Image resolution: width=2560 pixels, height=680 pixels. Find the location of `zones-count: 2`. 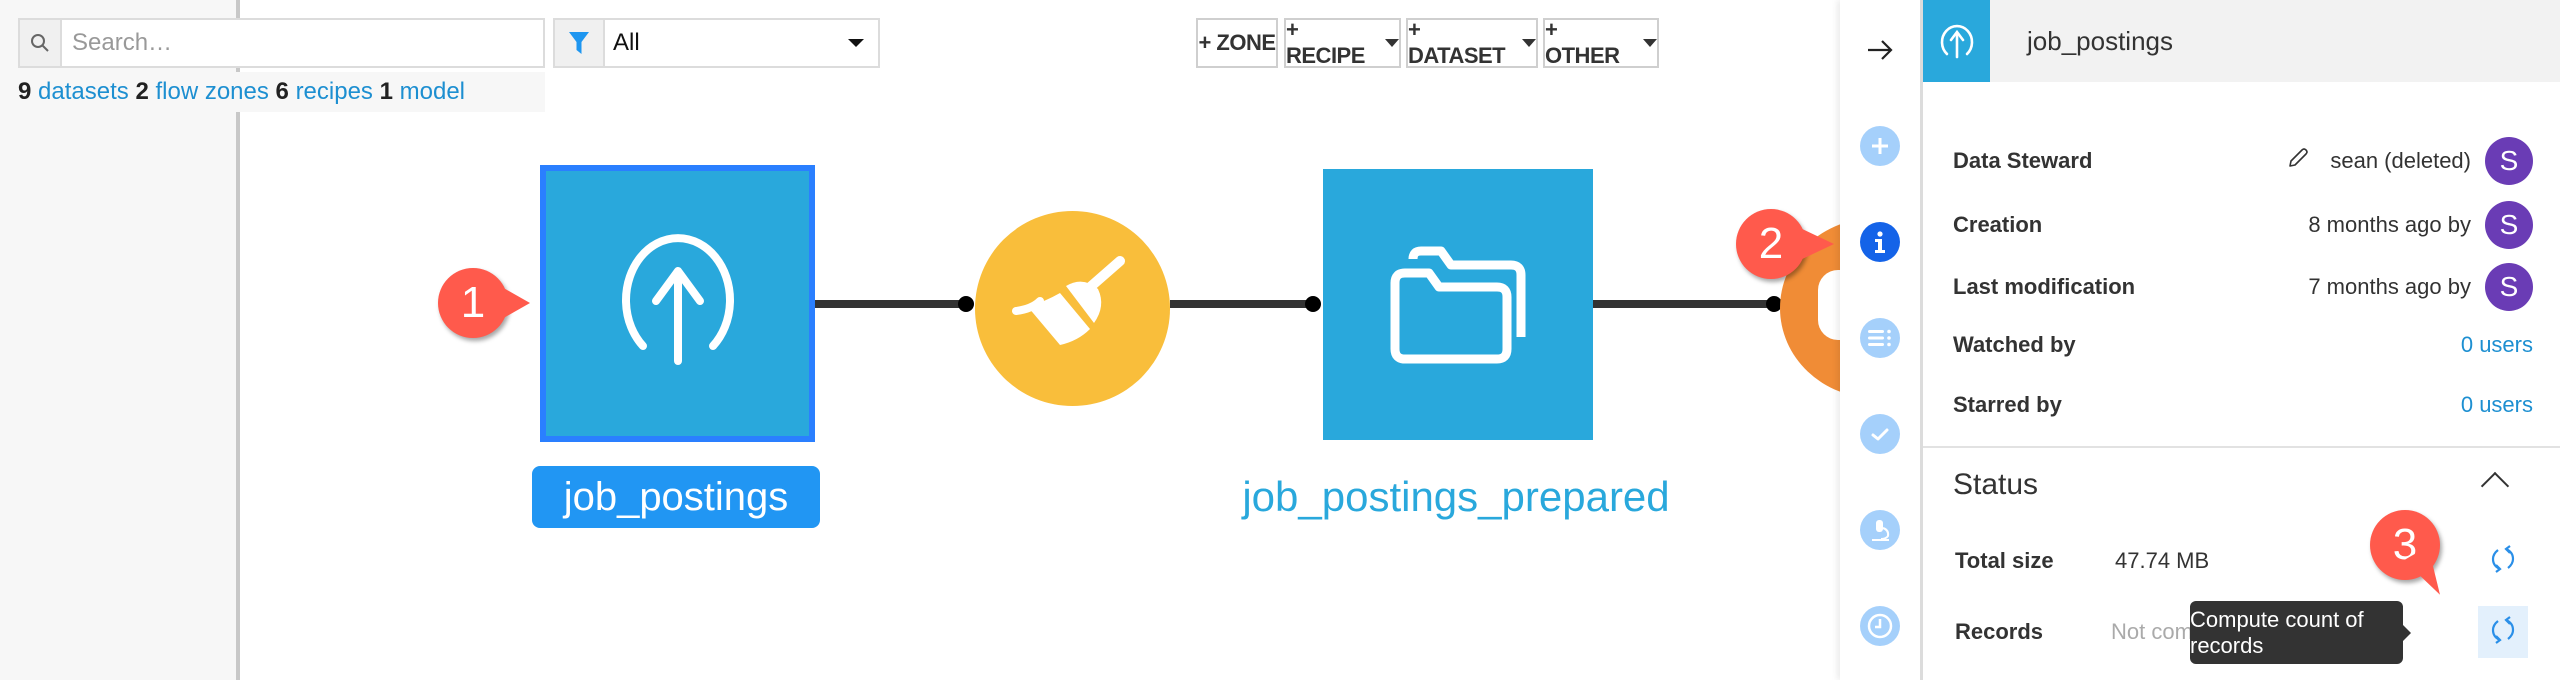

zones-count: 2 is located at coordinates (142, 91).